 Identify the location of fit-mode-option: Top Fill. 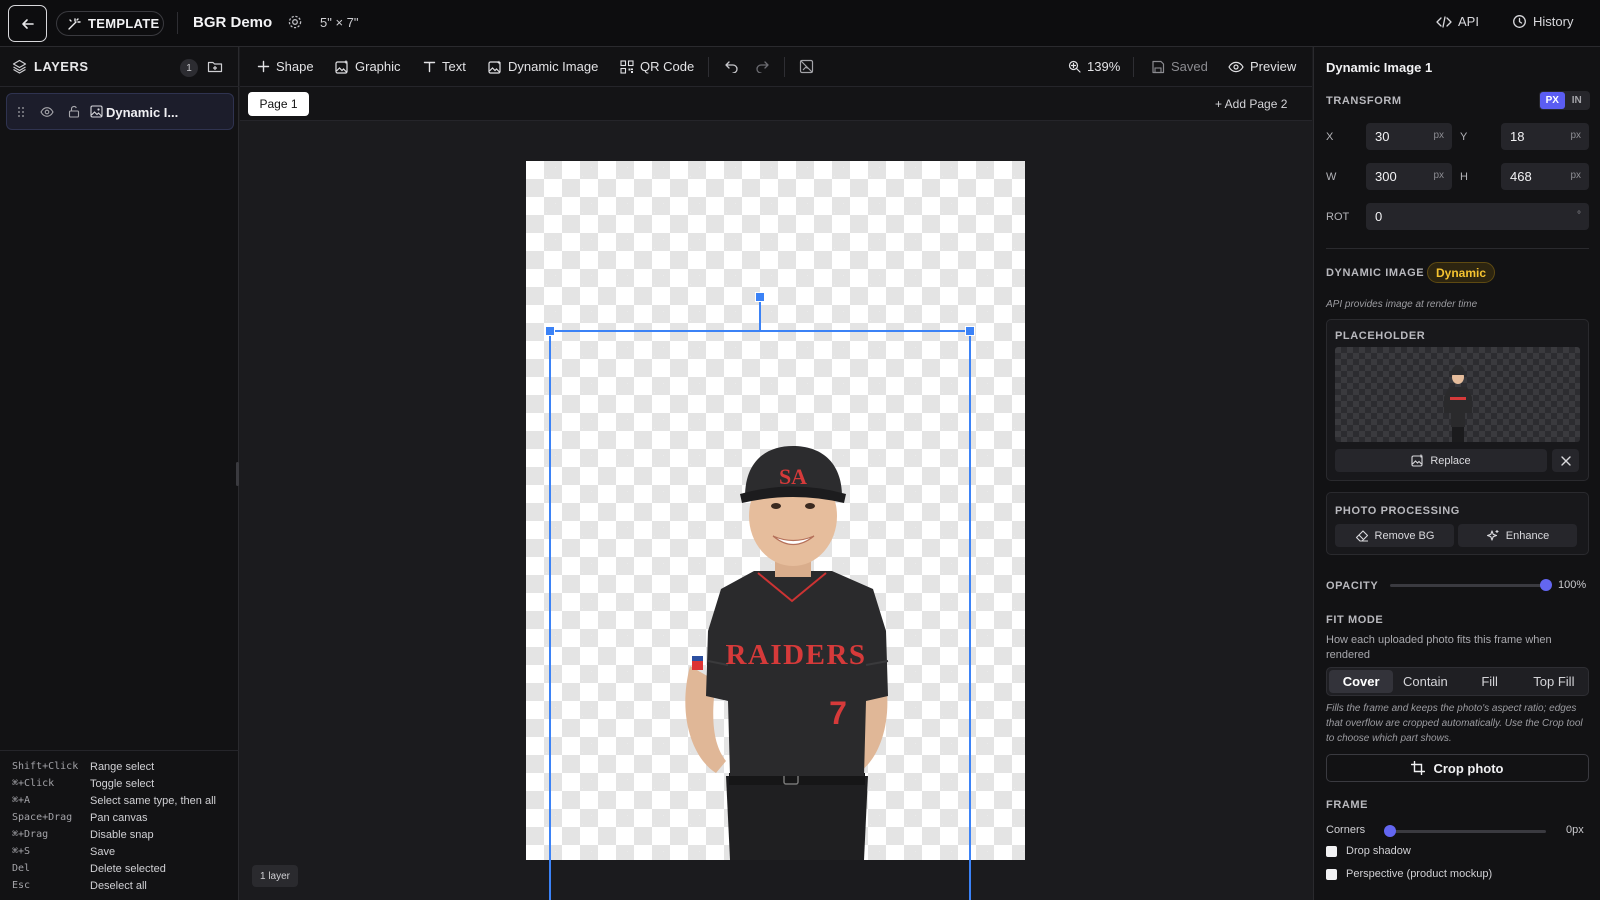
(1554, 681).